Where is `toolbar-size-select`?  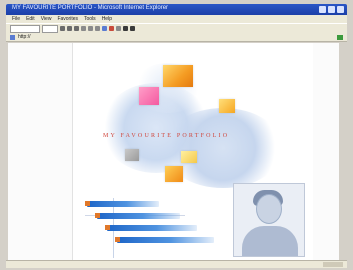 toolbar-size-select is located at coordinates (50, 28).